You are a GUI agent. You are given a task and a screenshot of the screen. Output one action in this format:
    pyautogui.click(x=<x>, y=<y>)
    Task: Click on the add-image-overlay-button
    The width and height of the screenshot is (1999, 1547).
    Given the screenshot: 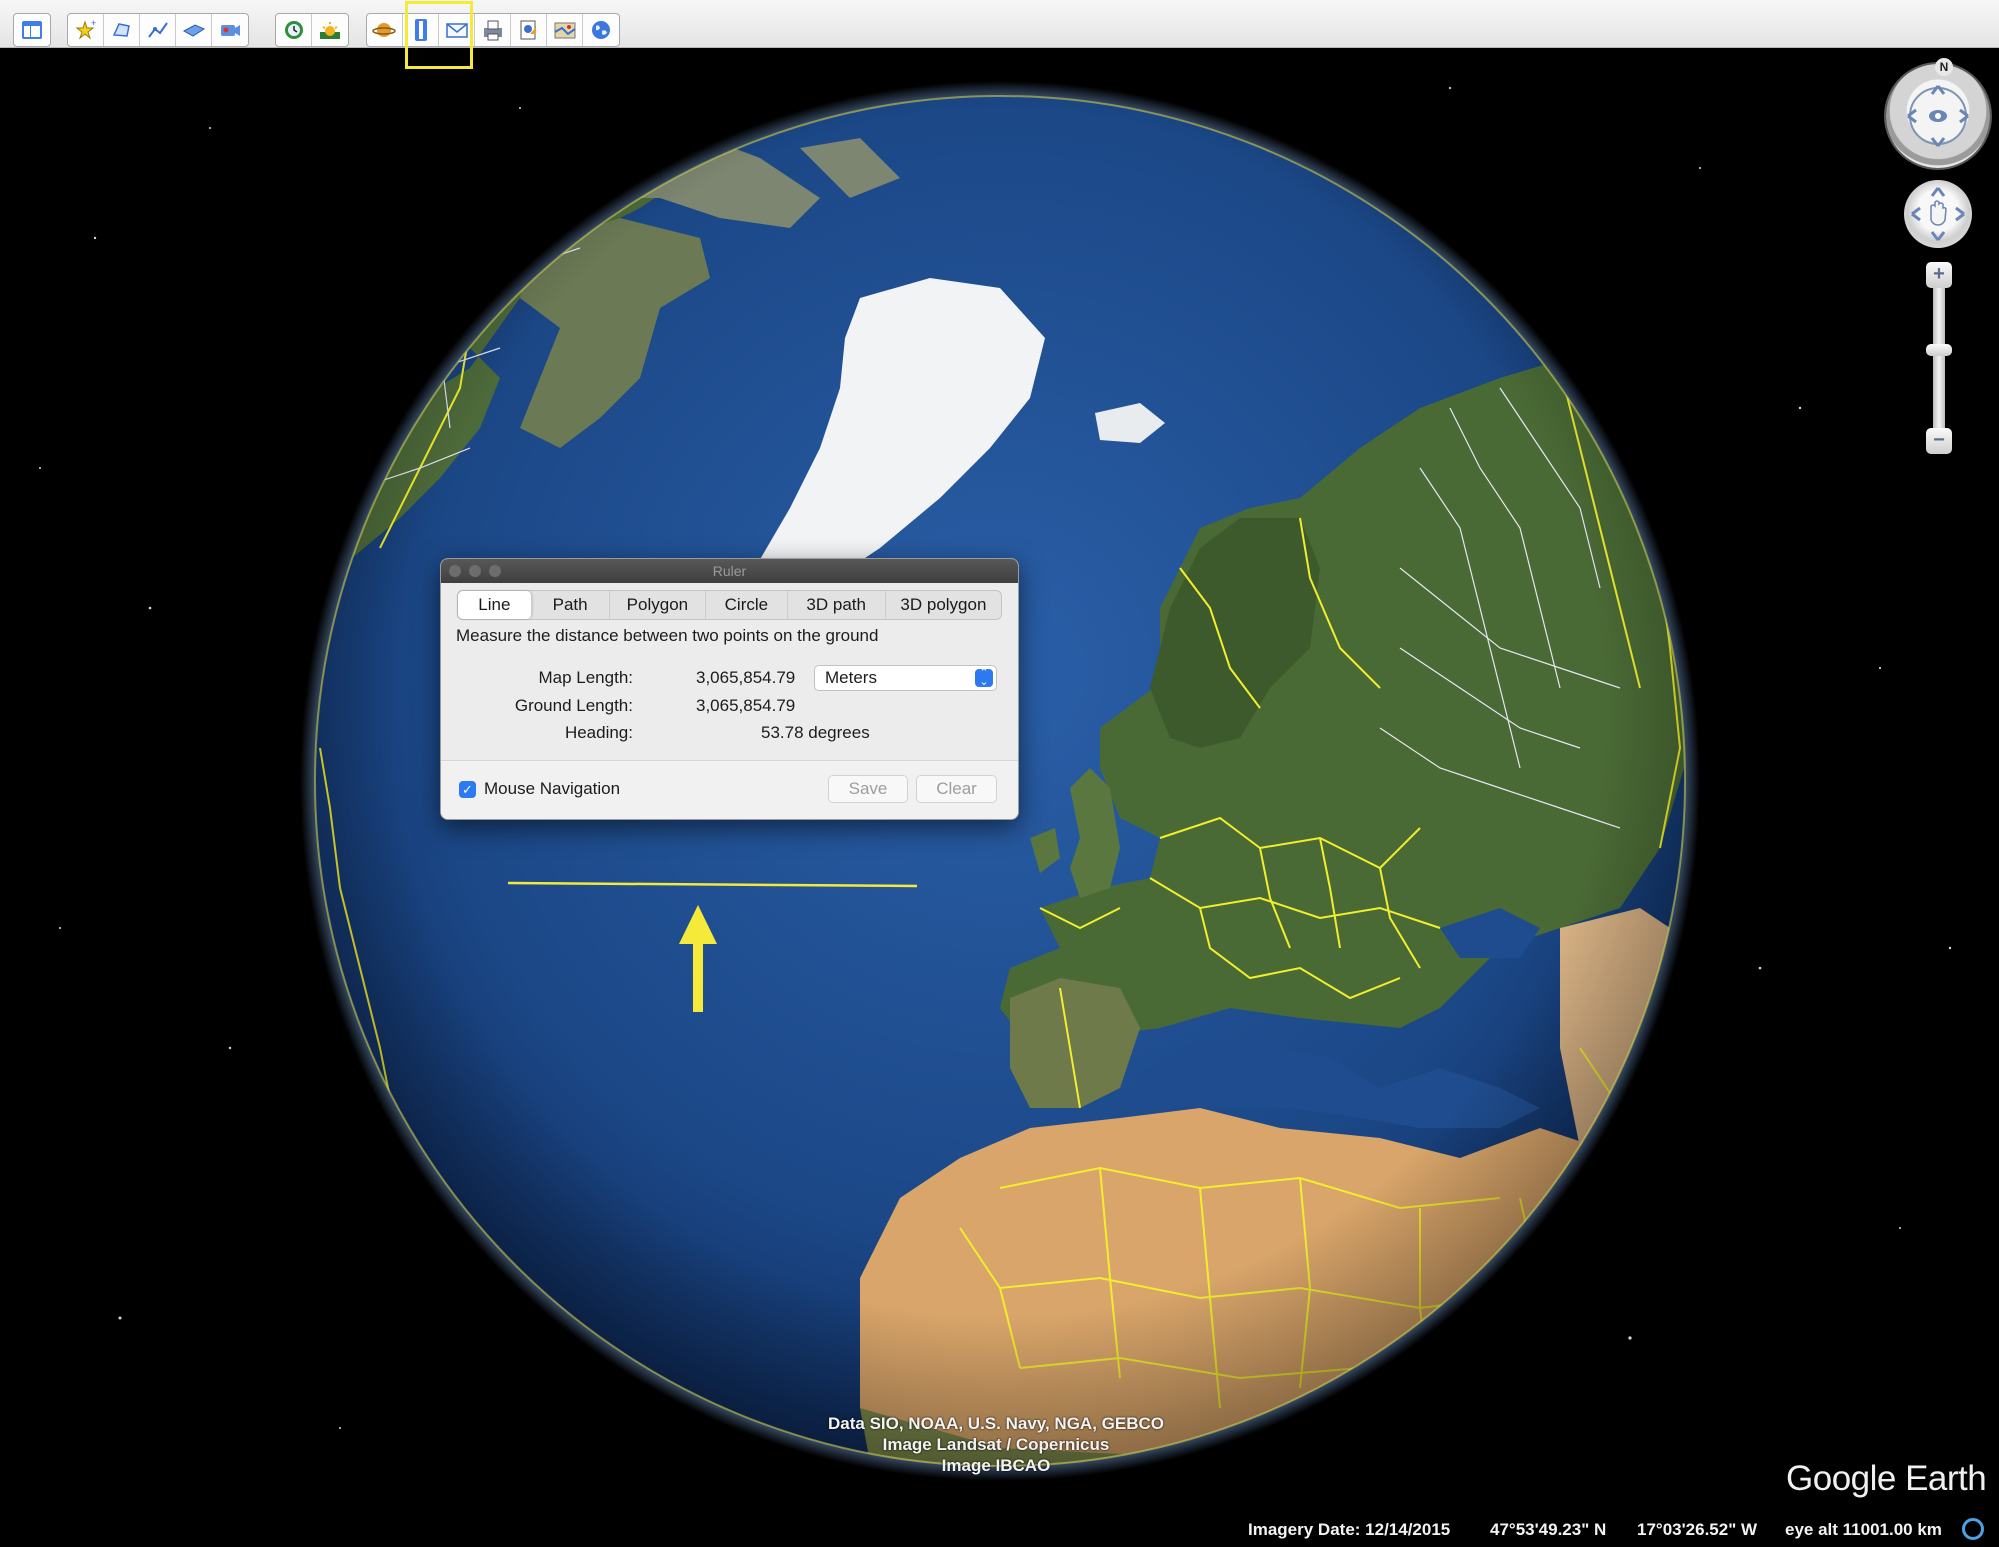 What is the action you would take?
    pyautogui.click(x=194, y=30)
    